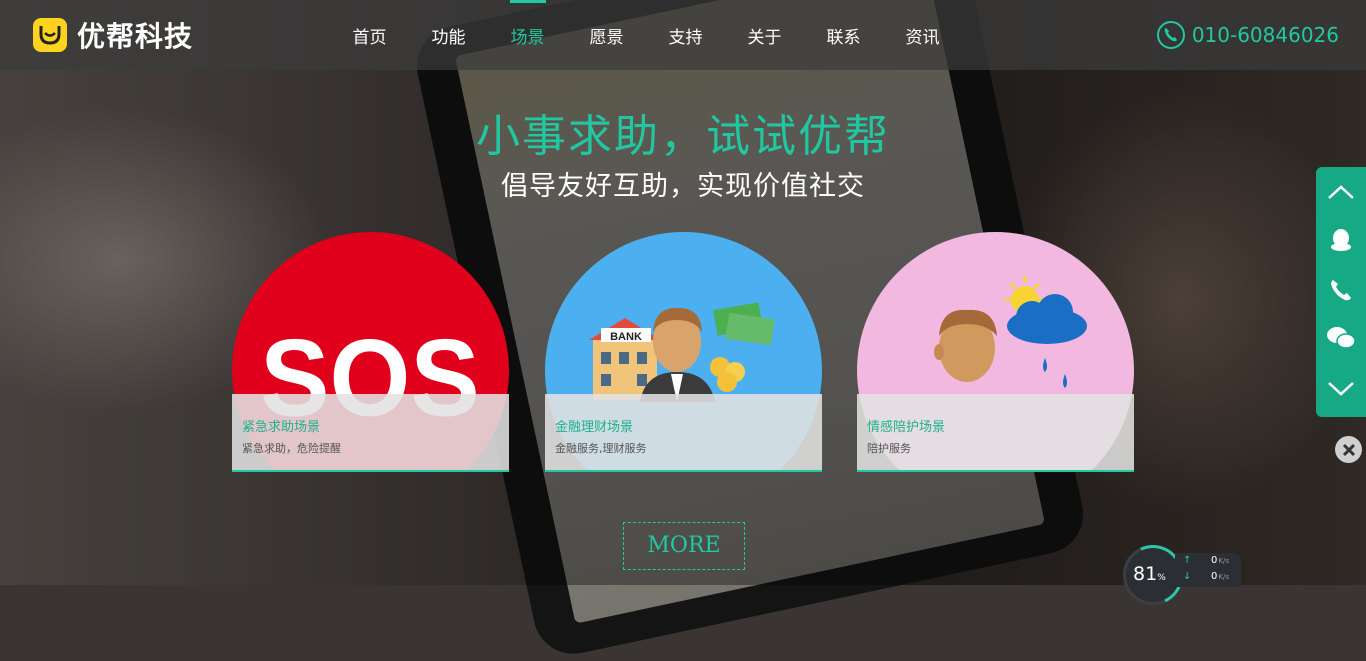 This screenshot has height=661, width=1366. Describe the element at coordinates (448, 35) in the screenshot. I see `nav-item-features: 功能` at that location.